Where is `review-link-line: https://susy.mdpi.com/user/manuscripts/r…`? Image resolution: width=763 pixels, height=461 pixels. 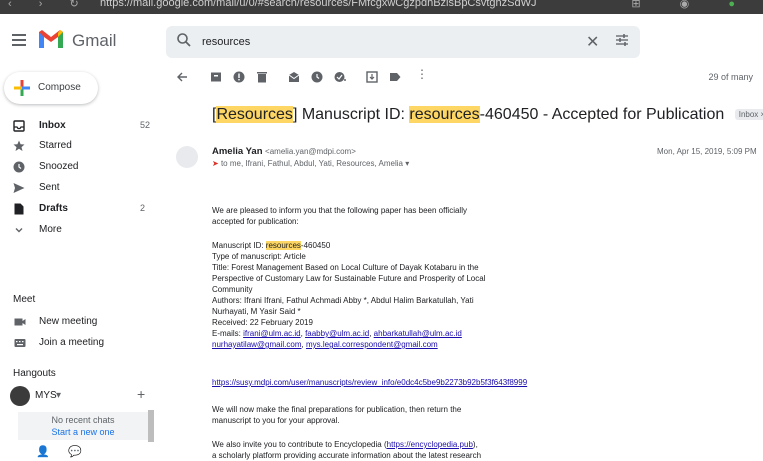 review-link-line: https://susy.mdpi.com/user/manuscripts/r… is located at coordinates (392, 382).